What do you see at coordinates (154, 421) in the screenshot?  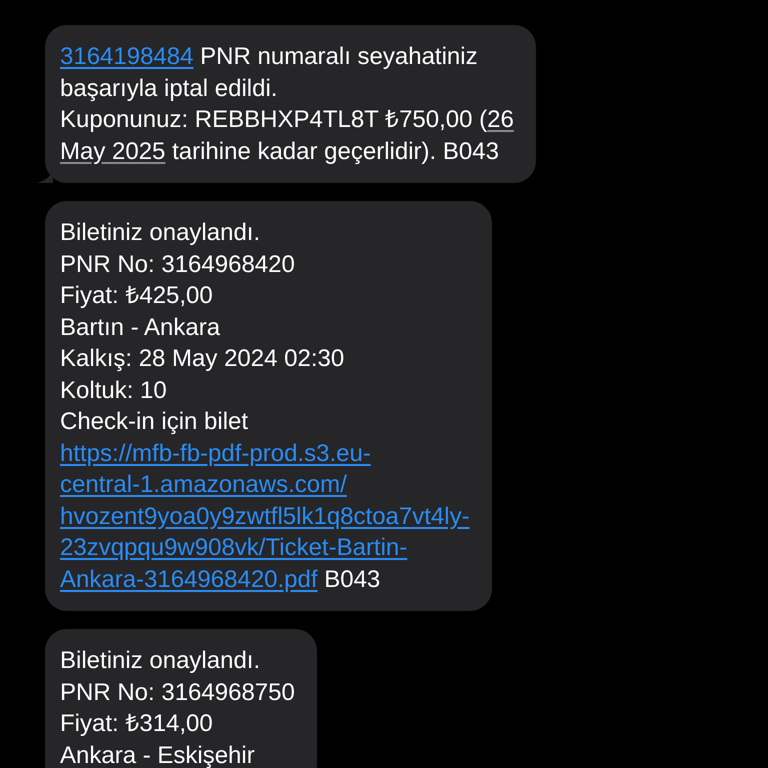 I see `message-text: Check-in için bilet` at bounding box center [154, 421].